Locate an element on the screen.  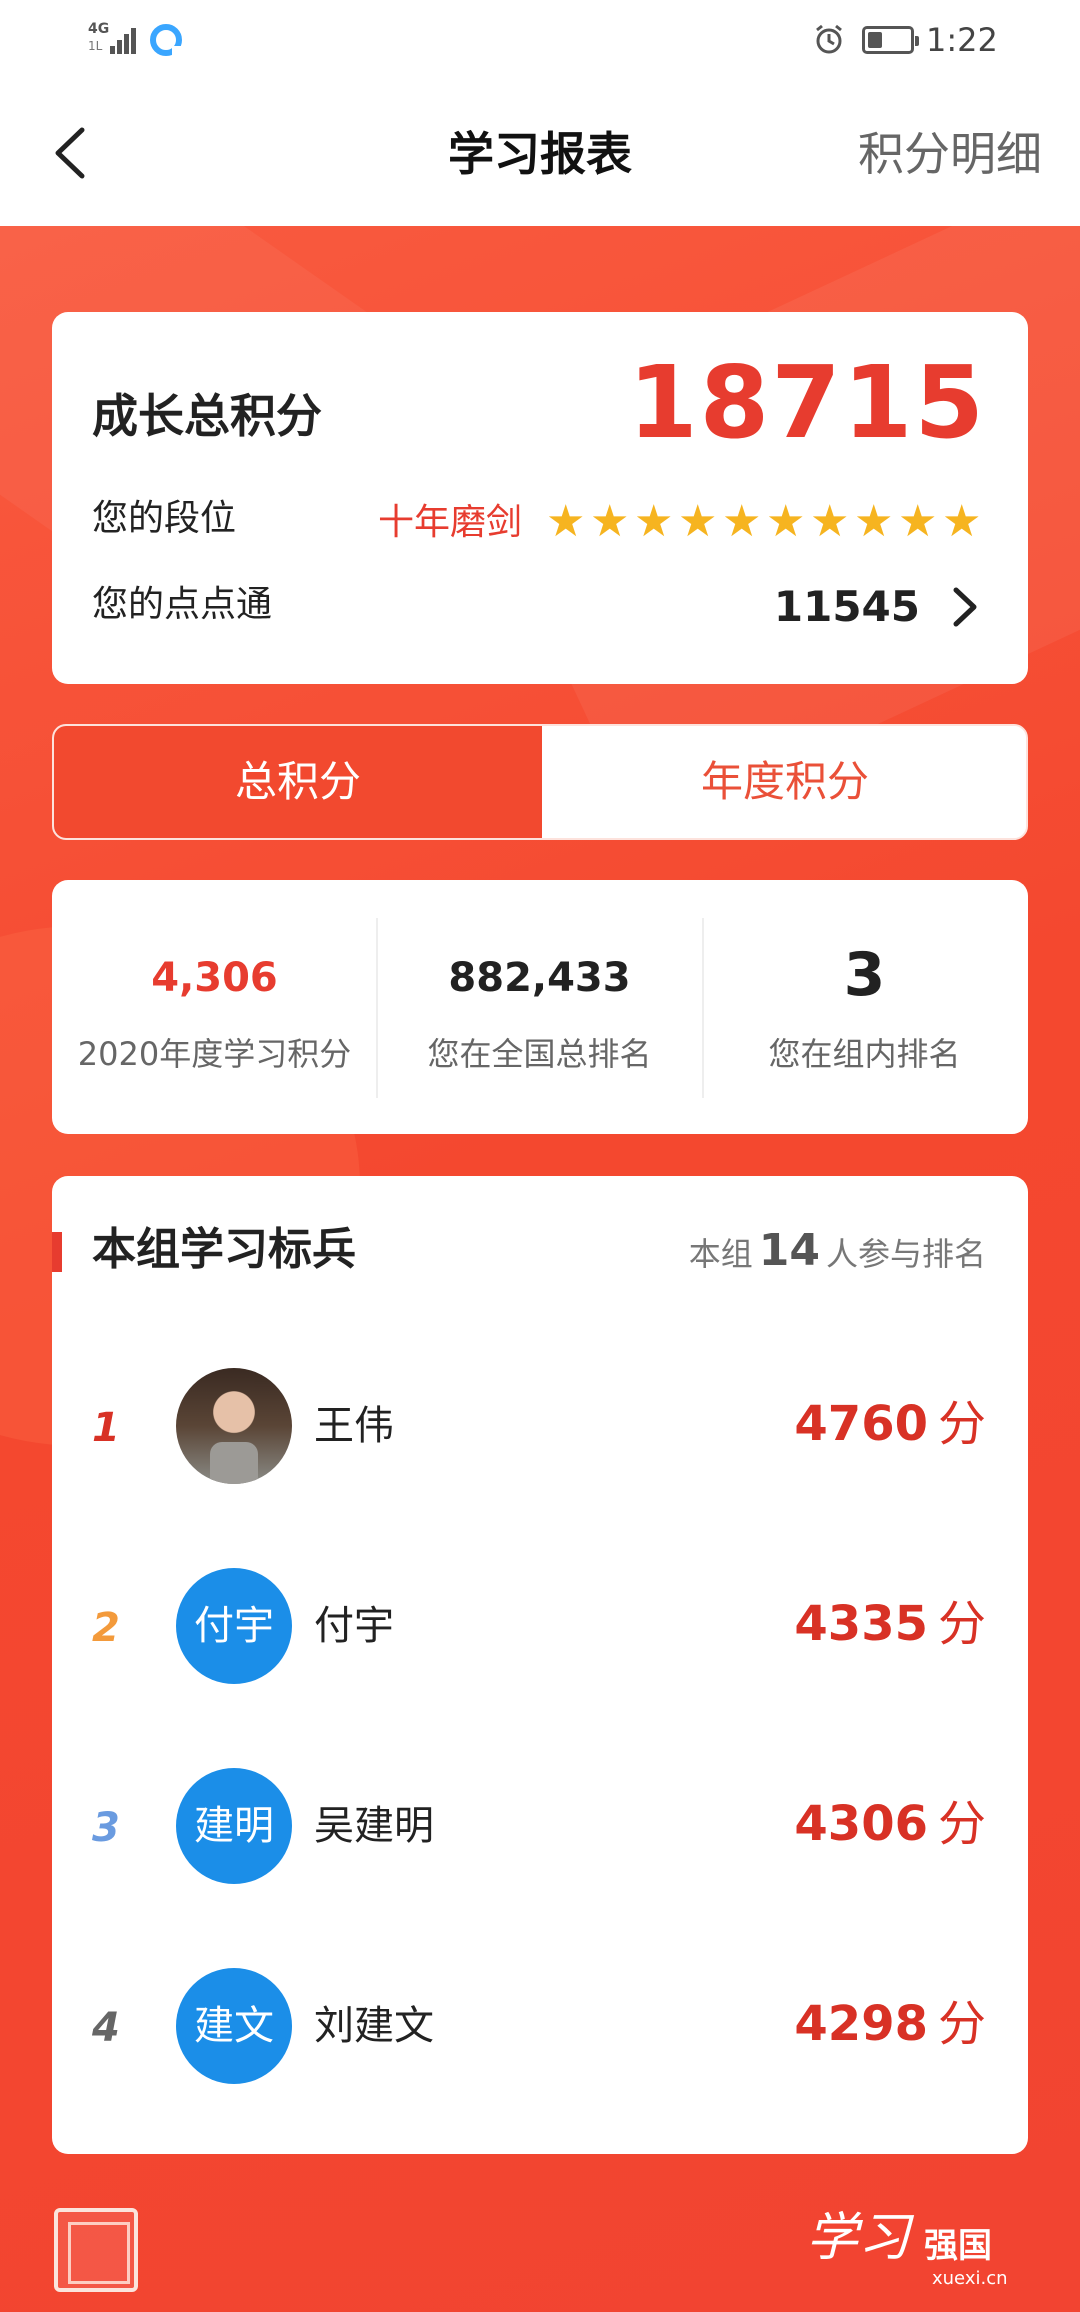
rank-name: 十年磨剑 is located at coordinates (450, 522).